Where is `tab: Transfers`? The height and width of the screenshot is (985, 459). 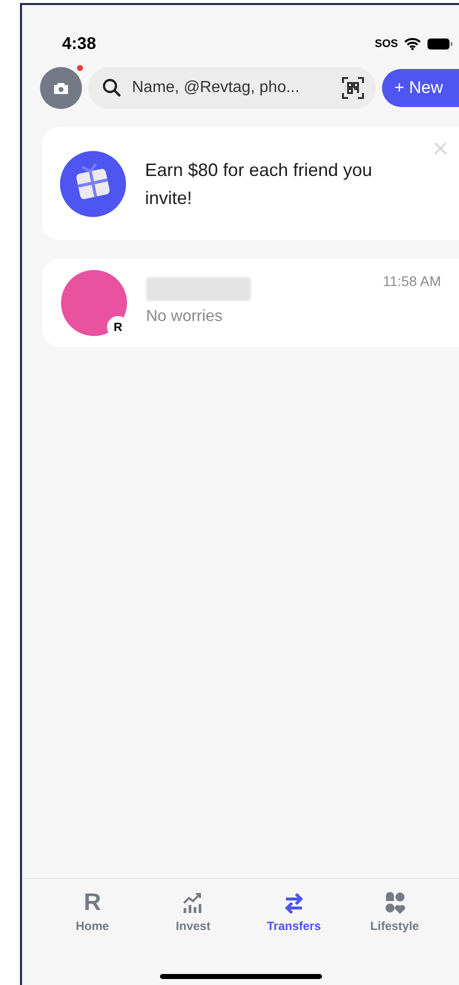 tab: Transfers is located at coordinates (293, 913).